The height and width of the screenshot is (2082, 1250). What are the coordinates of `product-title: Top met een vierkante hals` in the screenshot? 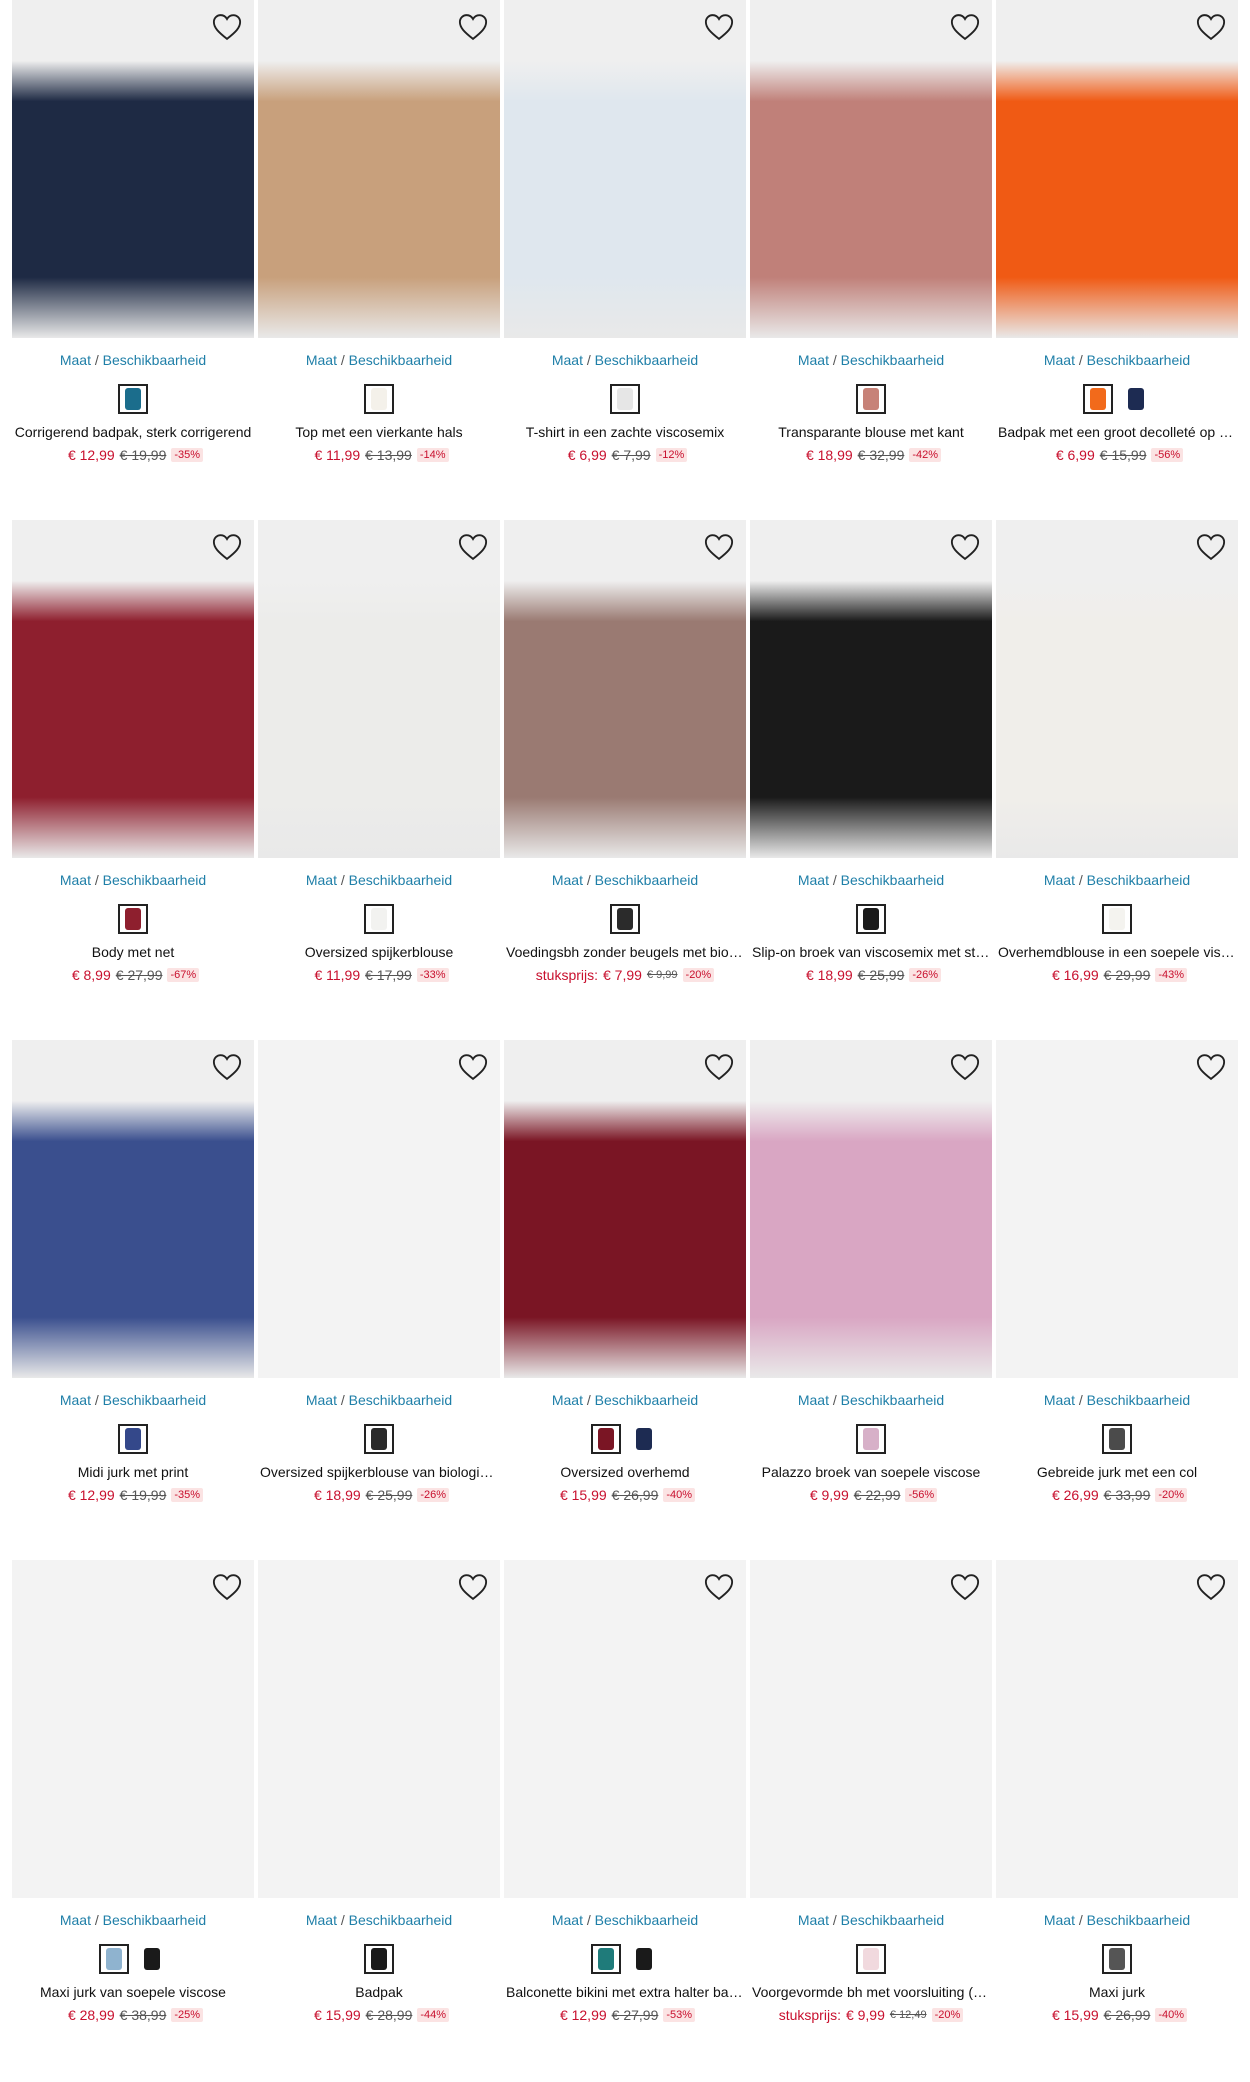 It's located at (379, 433).